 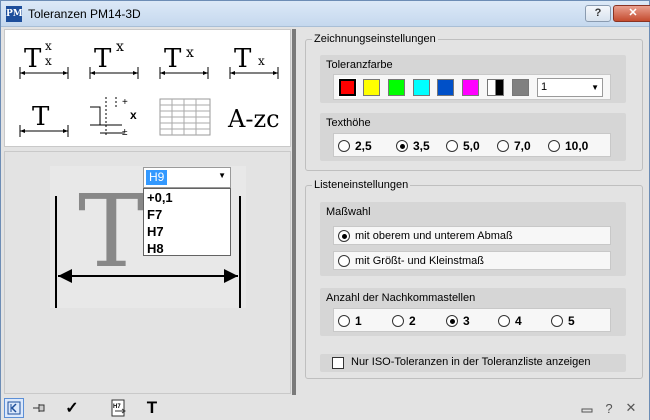 I want to click on decimals-section: Anzahl der Nachkommastellen 1 2 3 4 5, so click(x=473, y=312).